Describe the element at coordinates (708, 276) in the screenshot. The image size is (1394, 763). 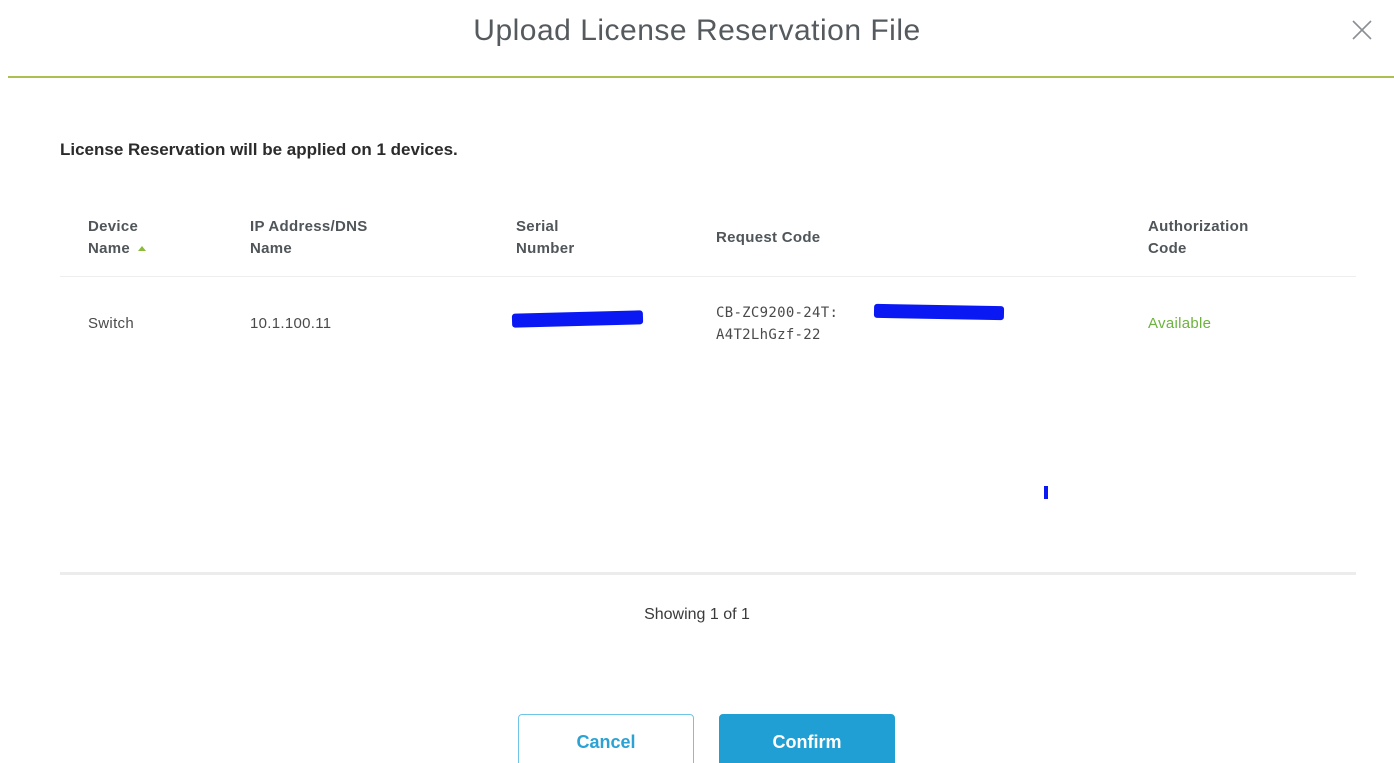
I see `table-header-divider` at that location.